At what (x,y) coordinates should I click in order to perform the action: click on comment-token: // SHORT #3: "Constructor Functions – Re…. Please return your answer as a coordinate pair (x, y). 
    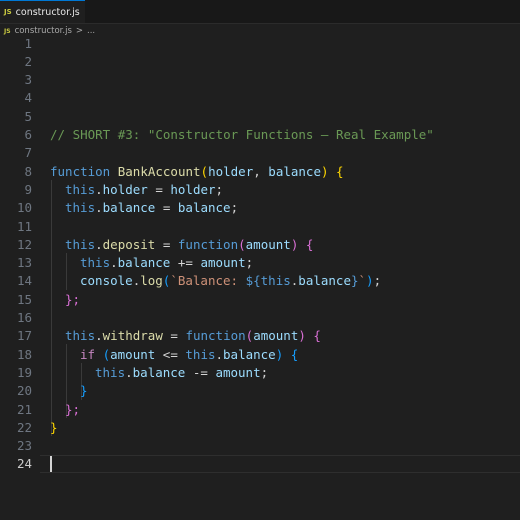
    Looking at the image, I should click on (242, 134).